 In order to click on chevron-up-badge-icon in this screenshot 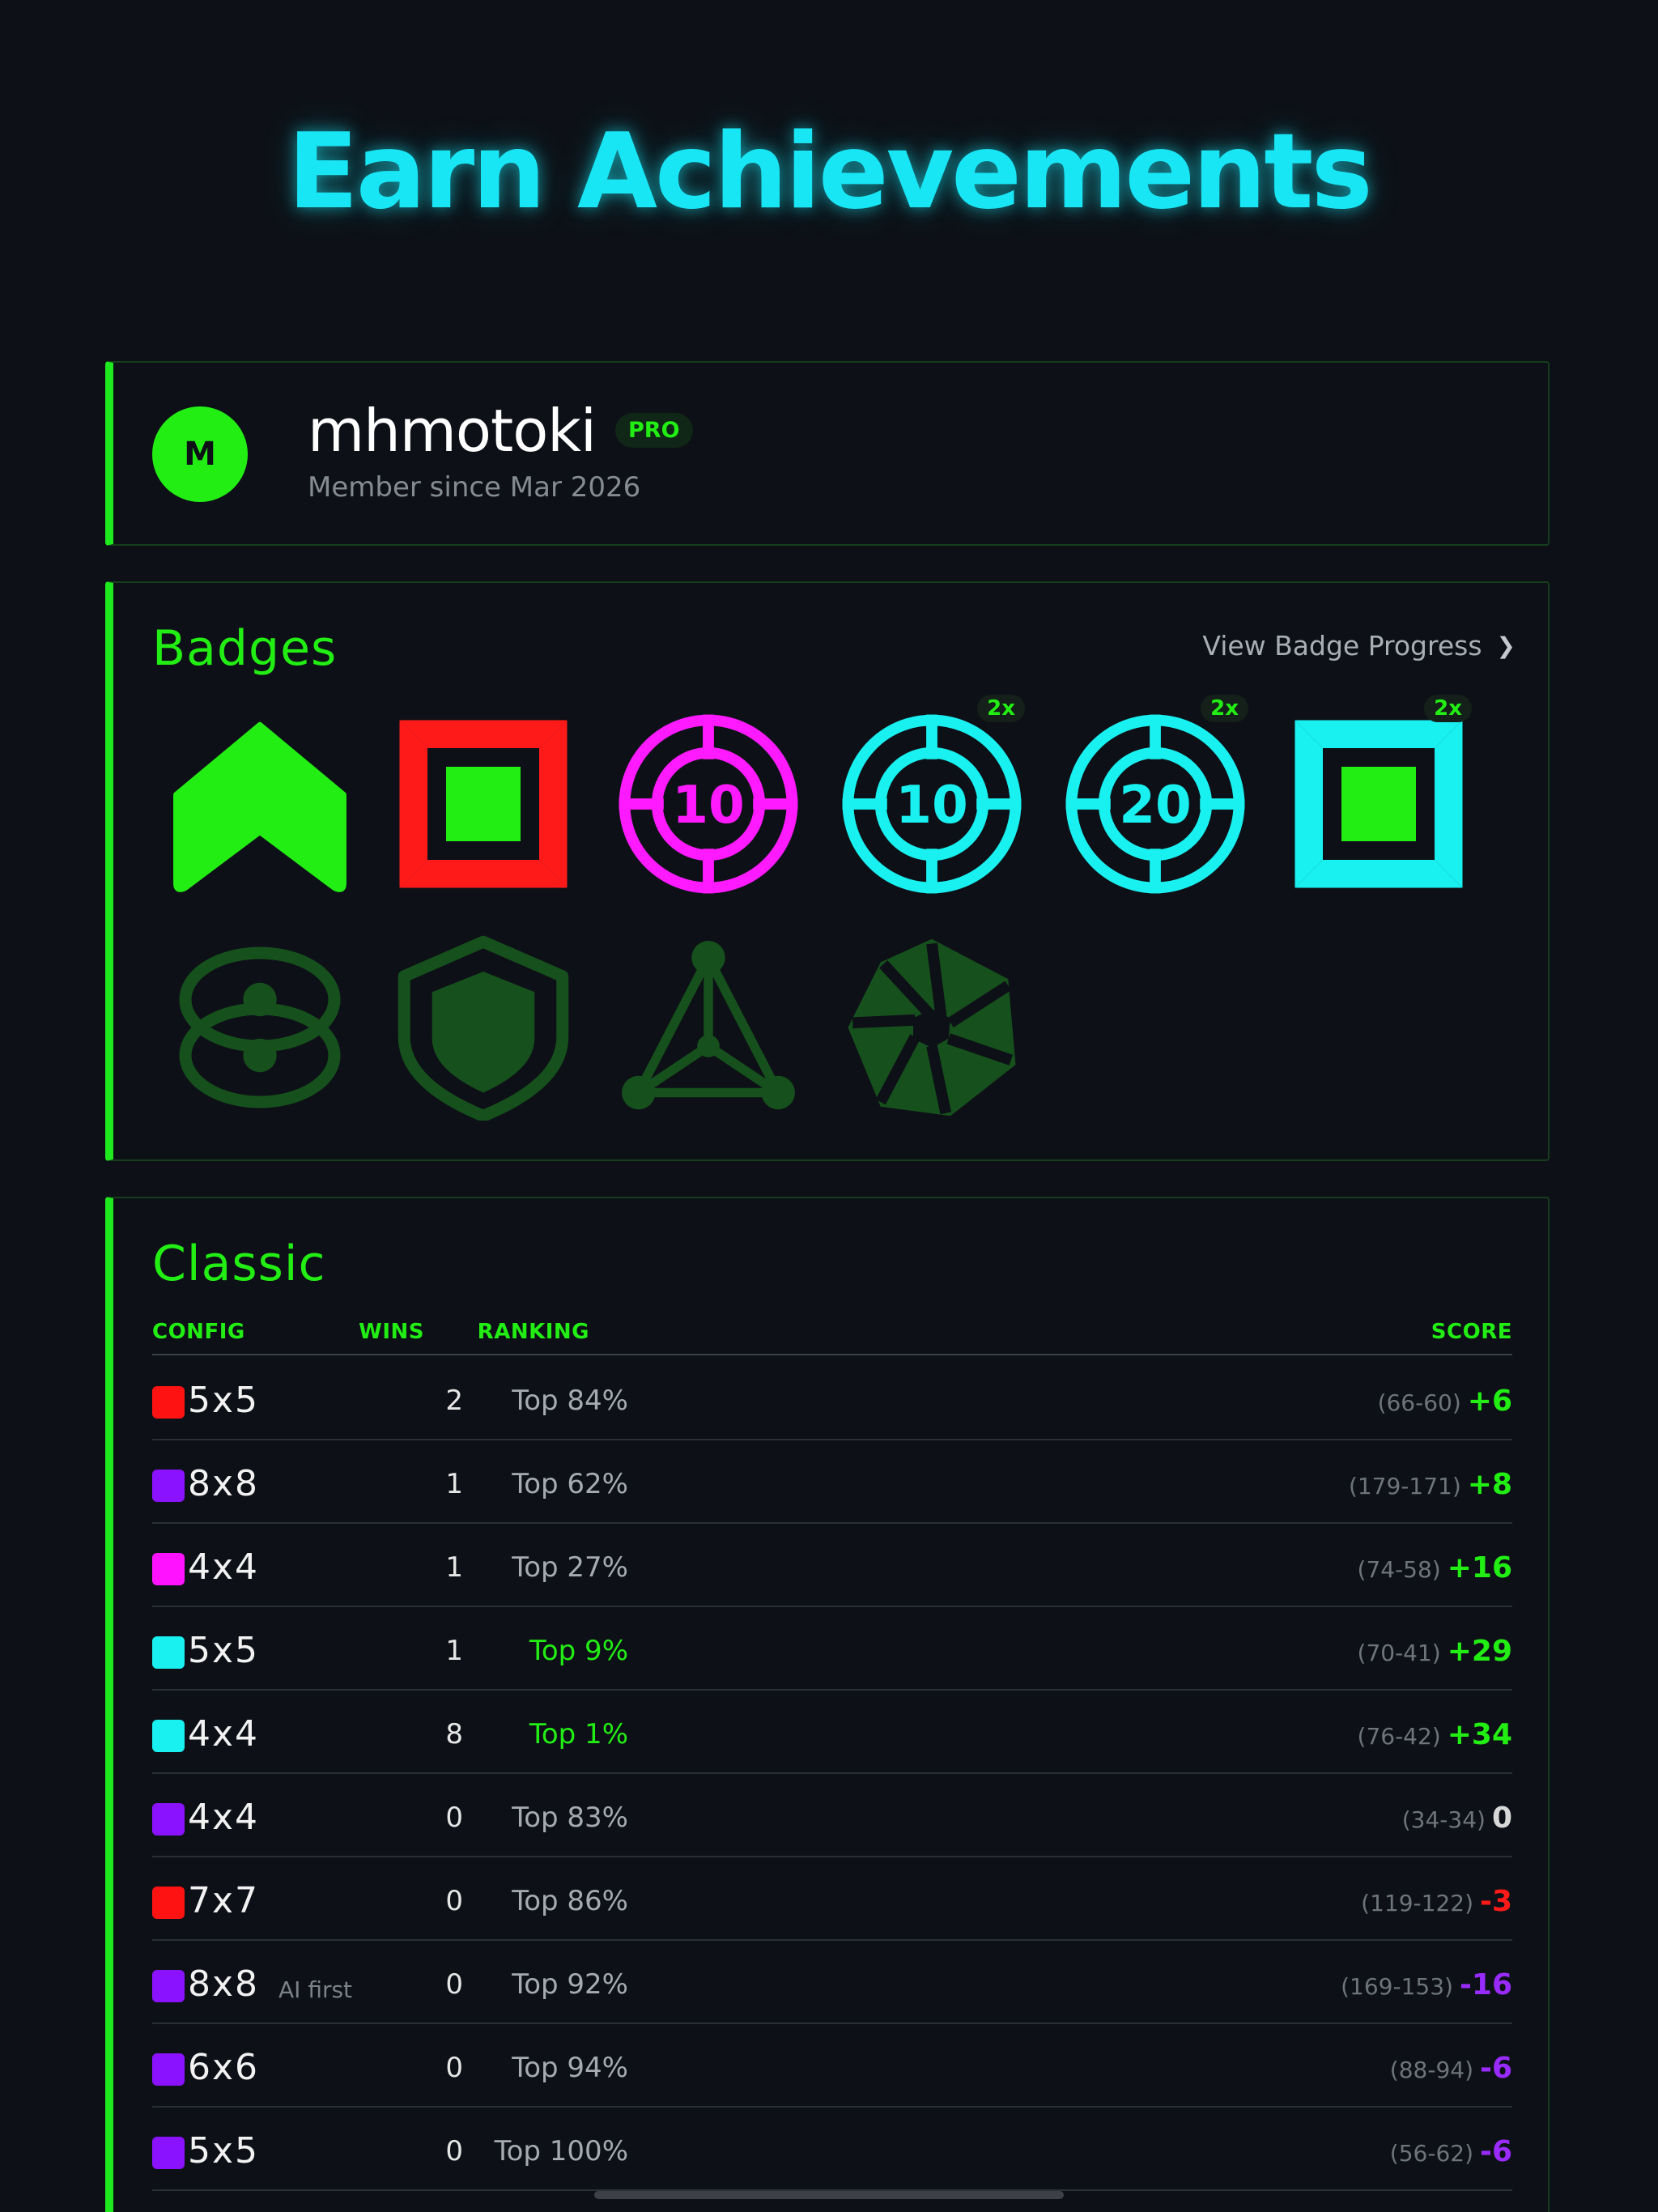, I will do `click(260, 804)`.